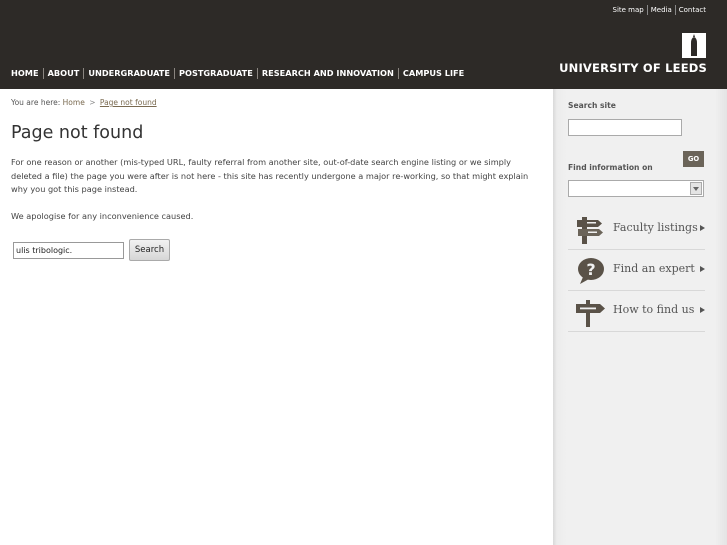 This screenshot has width=727, height=545. Describe the element at coordinates (215, 73) in the screenshot. I see `nav-postgraduate: POSTGRADUATE` at that location.